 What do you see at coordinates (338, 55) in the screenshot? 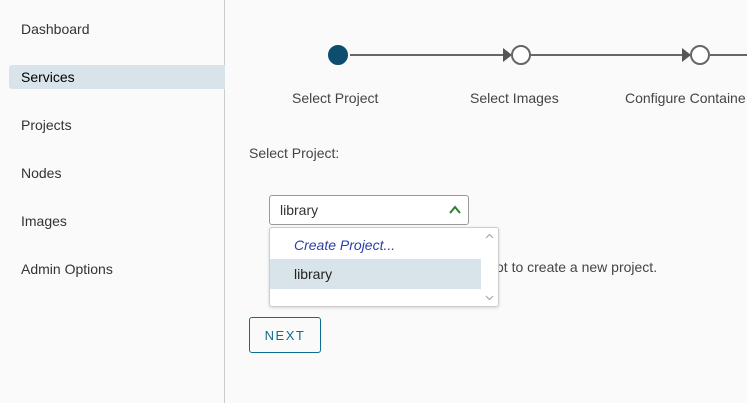
I see `step-1-indicator` at bounding box center [338, 55].